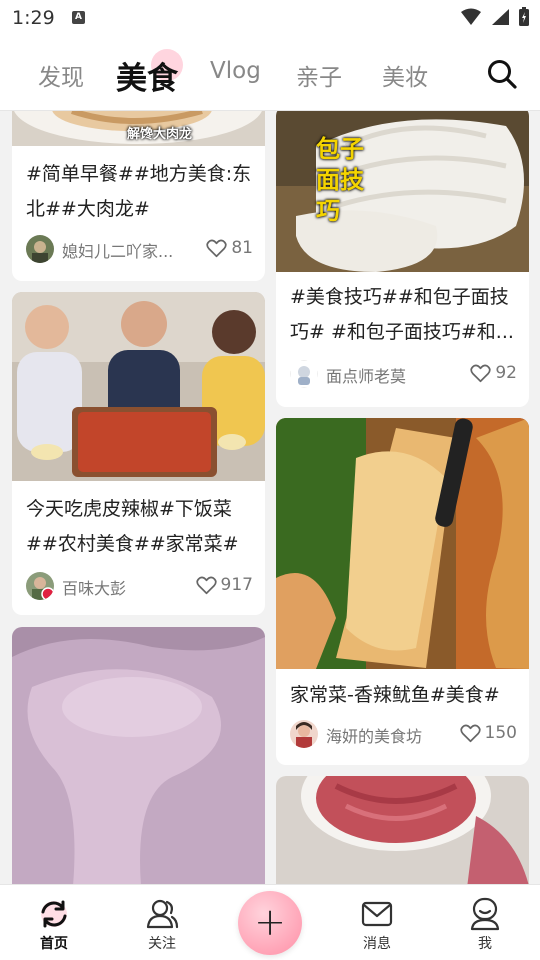 This screenshot has width=540, height=960. I want to click on mail-icon, so click(377, 914).